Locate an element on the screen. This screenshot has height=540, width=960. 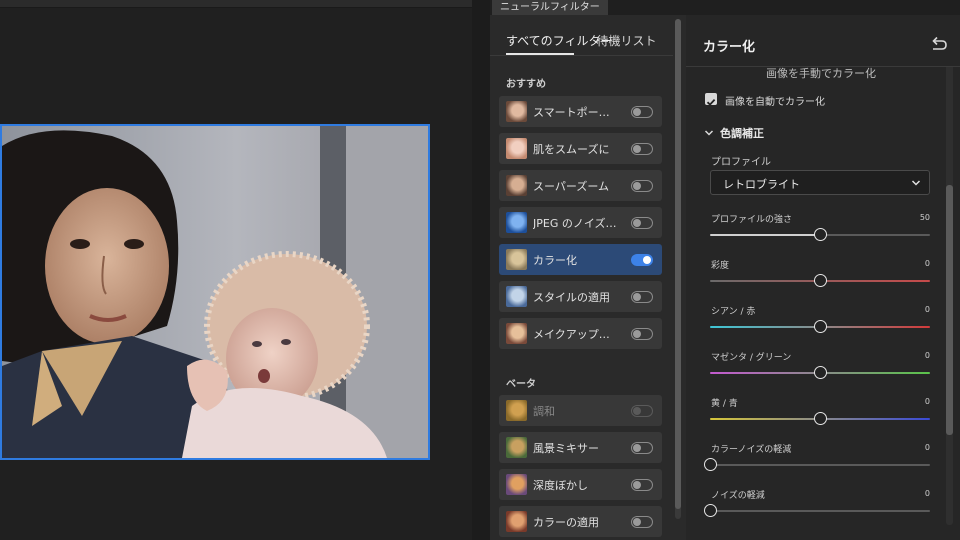
reset-icon is located at coordinates (939, 43).